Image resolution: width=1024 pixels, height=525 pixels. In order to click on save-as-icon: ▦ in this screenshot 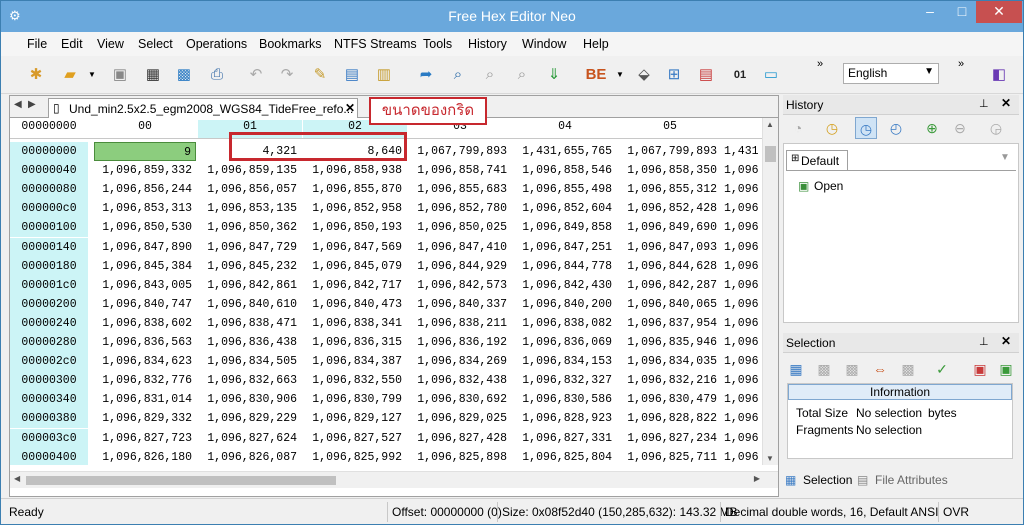, I will do `click(153, 75)`.